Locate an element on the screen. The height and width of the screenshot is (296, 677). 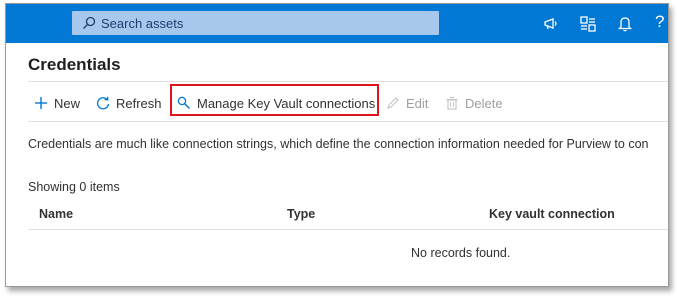
new-button: New is located at coordinates (57, 103).